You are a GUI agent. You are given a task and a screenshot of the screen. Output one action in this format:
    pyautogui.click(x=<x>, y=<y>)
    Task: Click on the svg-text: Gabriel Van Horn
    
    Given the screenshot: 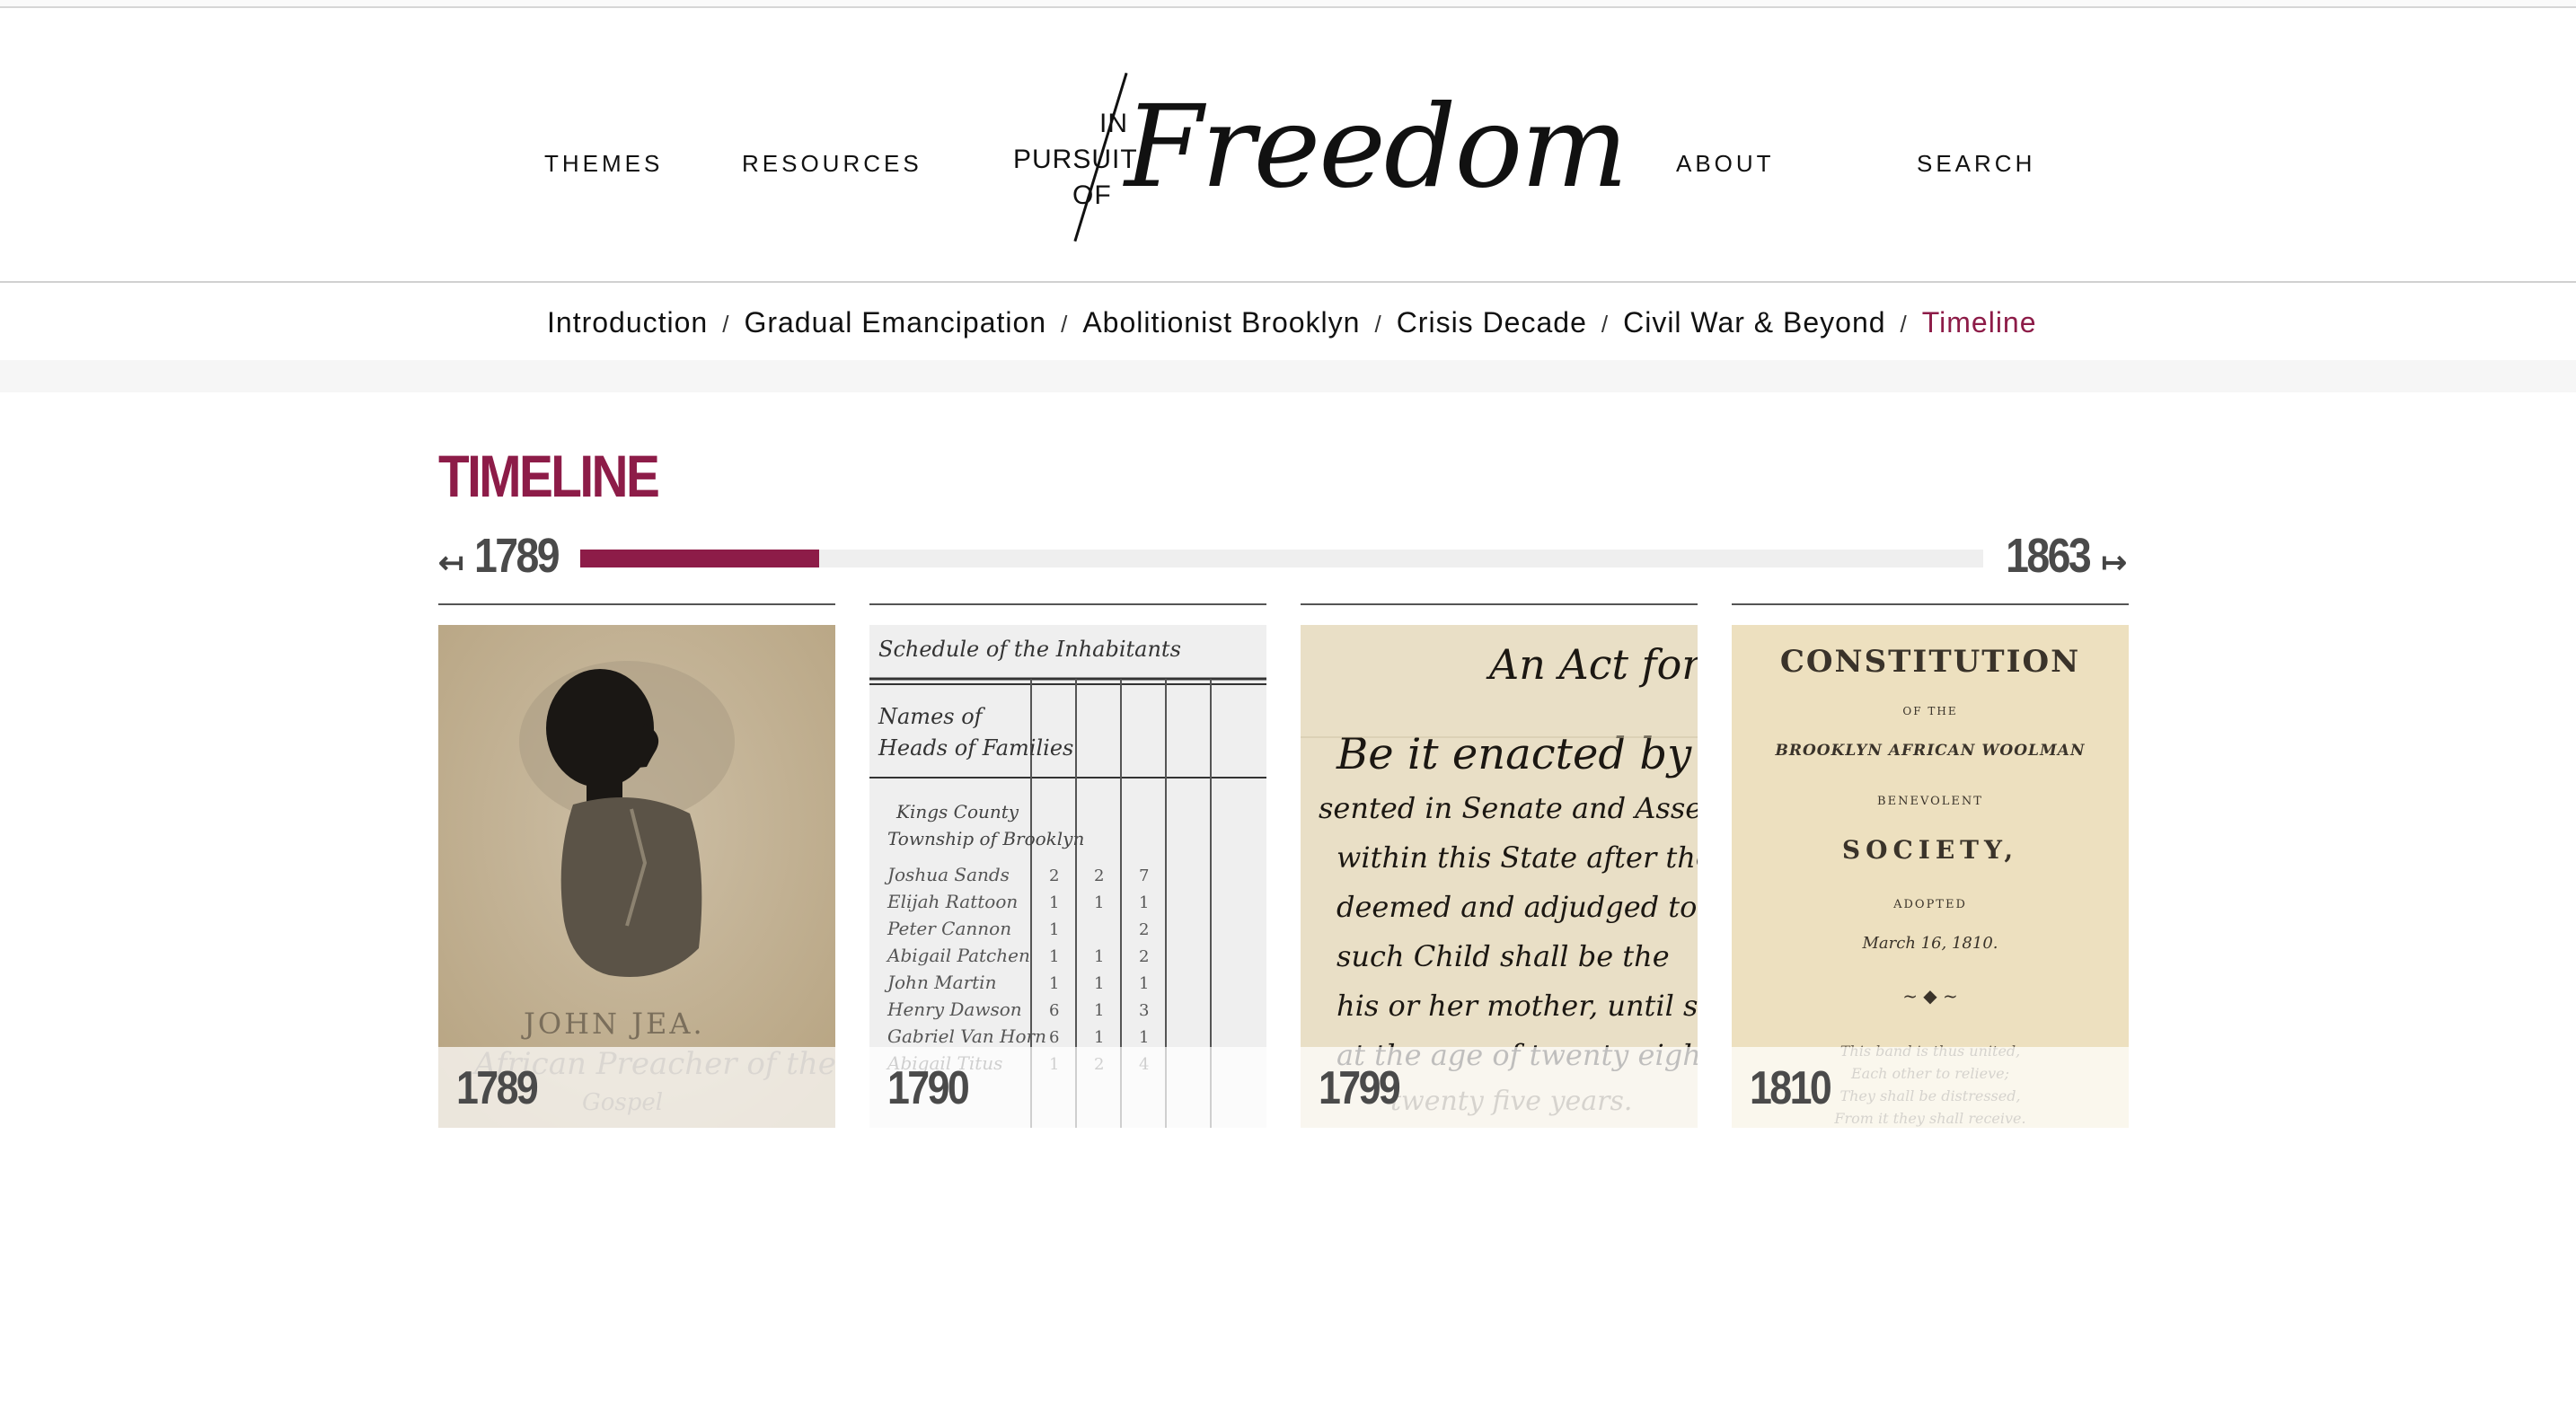 What is the action you would take?
    pyautogui.click(x=966, y=1036)
    